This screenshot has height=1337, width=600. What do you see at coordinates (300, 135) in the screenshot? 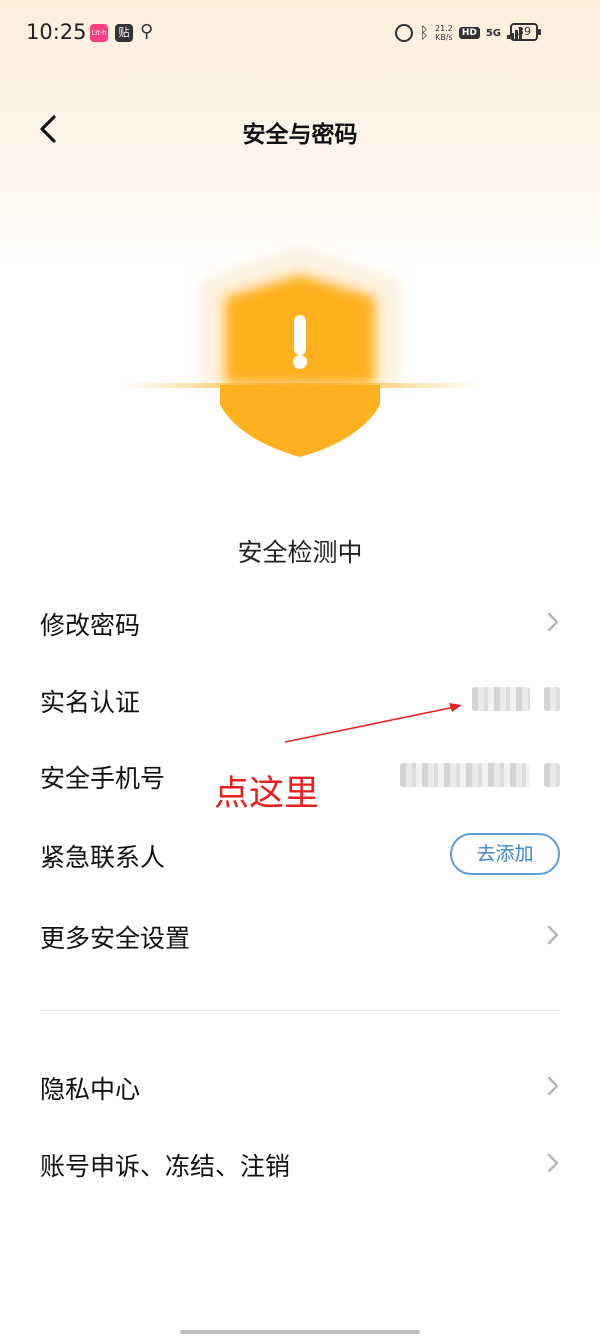
I see `page-title: 安全与密码` at bounding box center [300, 135].